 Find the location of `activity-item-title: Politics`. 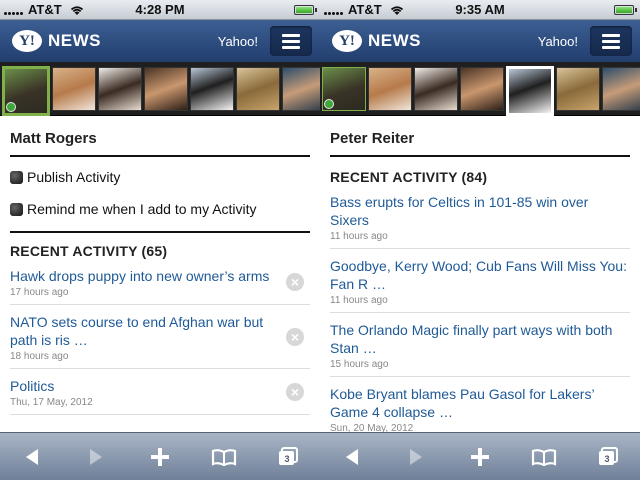

activity-item-title: Politics is located at coordinates (145, 386).